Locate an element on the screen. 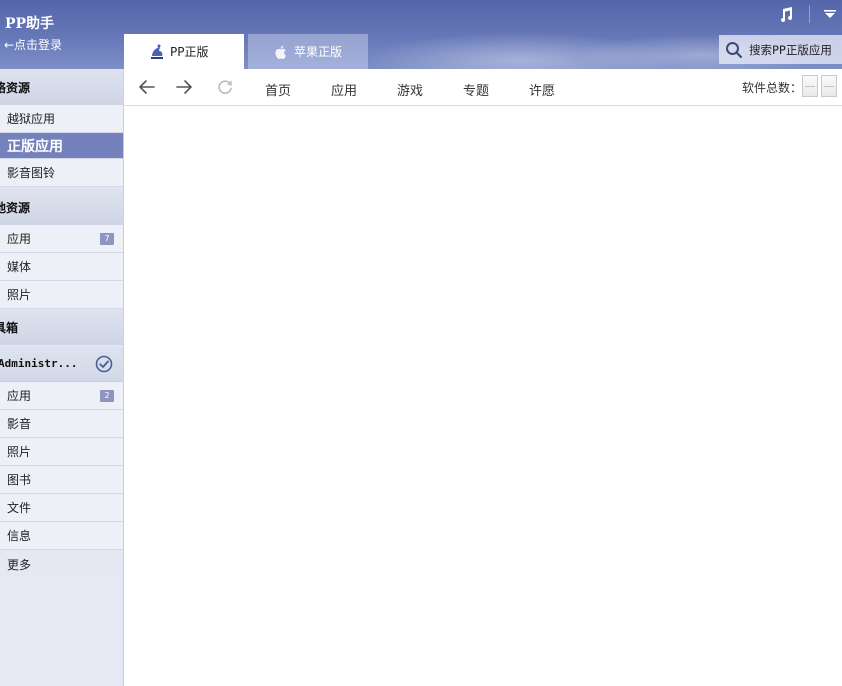 This screenshot has width=842, height=686. count-badge: 7 is located at coordinates (107, 239).